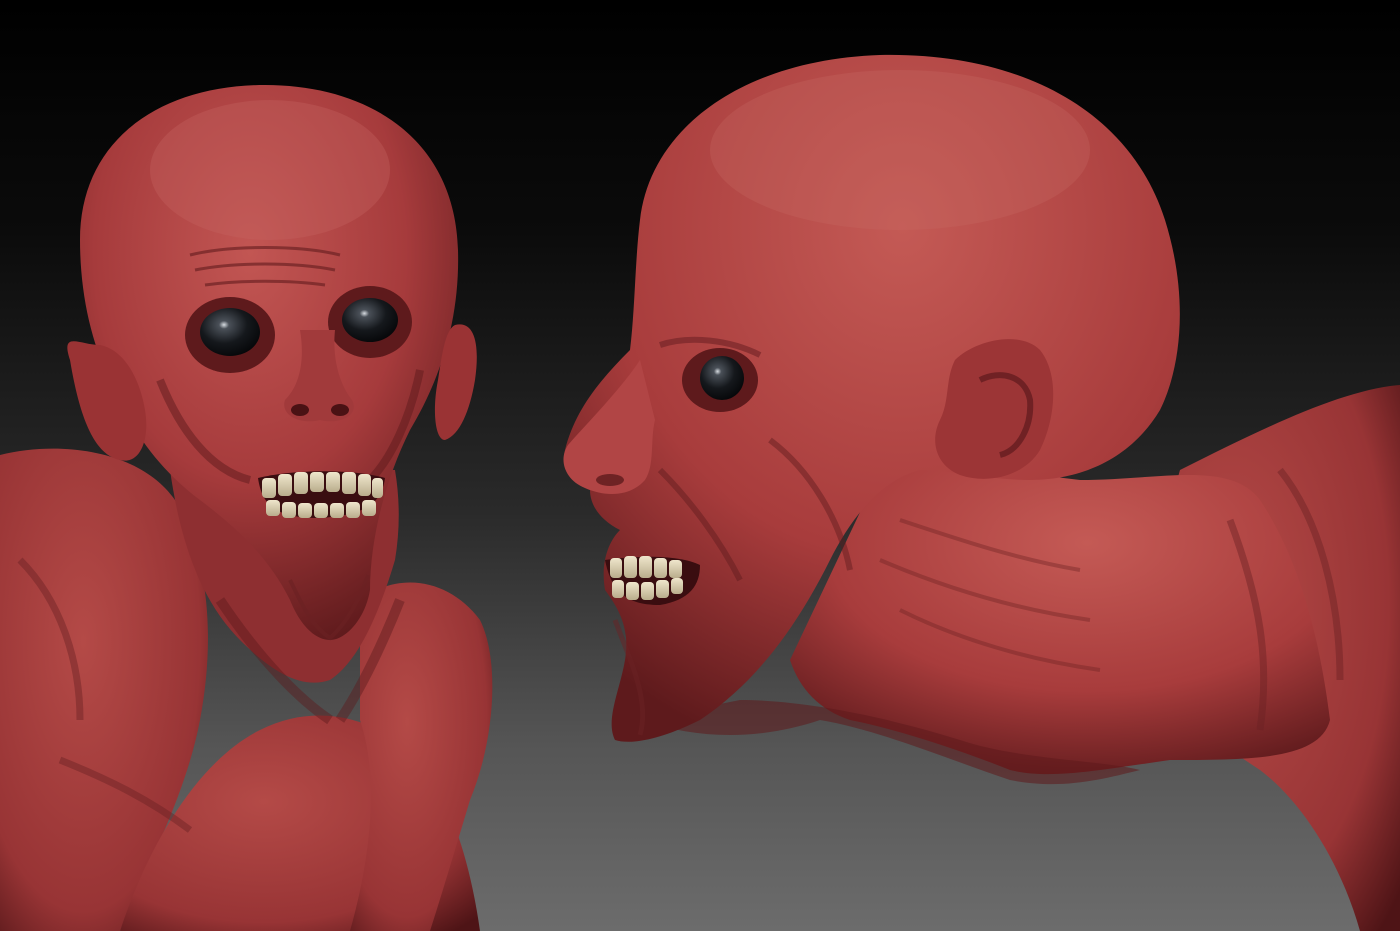 The width and height of the screenshot is (1400, 931). Describe the element at coordinates (610, 480) in the screenshot. I see `side-nostril` at that location.